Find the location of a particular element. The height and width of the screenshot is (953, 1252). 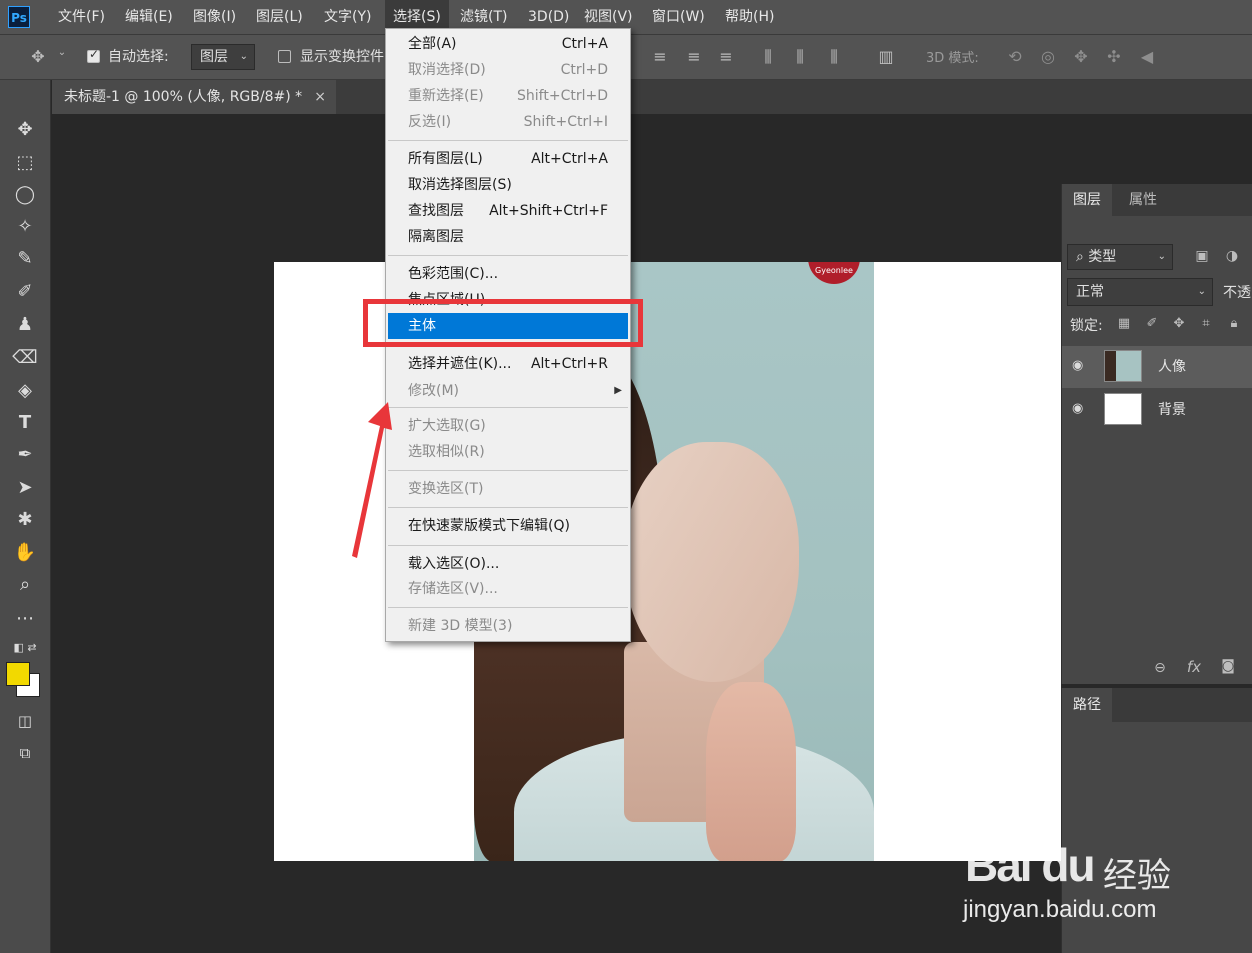

tab-paths: 路径 is located at coordinates (1087, 705).